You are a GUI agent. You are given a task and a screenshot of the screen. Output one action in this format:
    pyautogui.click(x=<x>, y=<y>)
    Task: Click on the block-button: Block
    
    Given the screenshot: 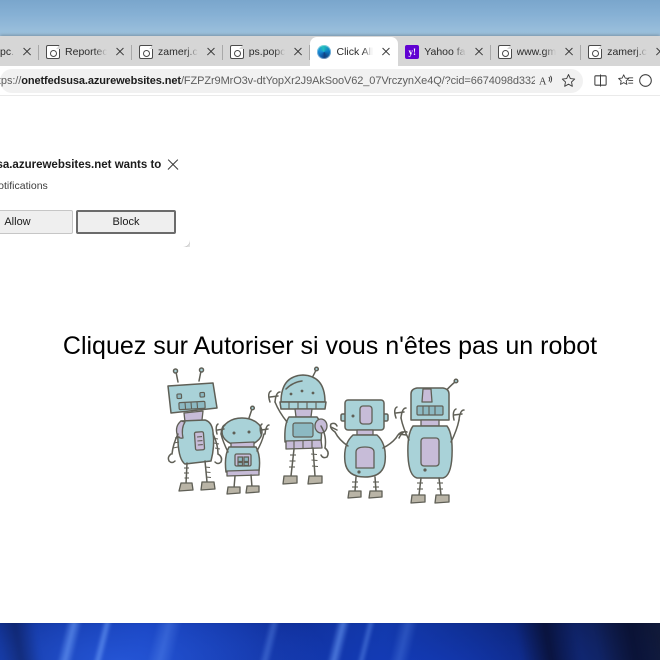 What is the action you would take?
    pyautogui.click(x=126, y=222)
    